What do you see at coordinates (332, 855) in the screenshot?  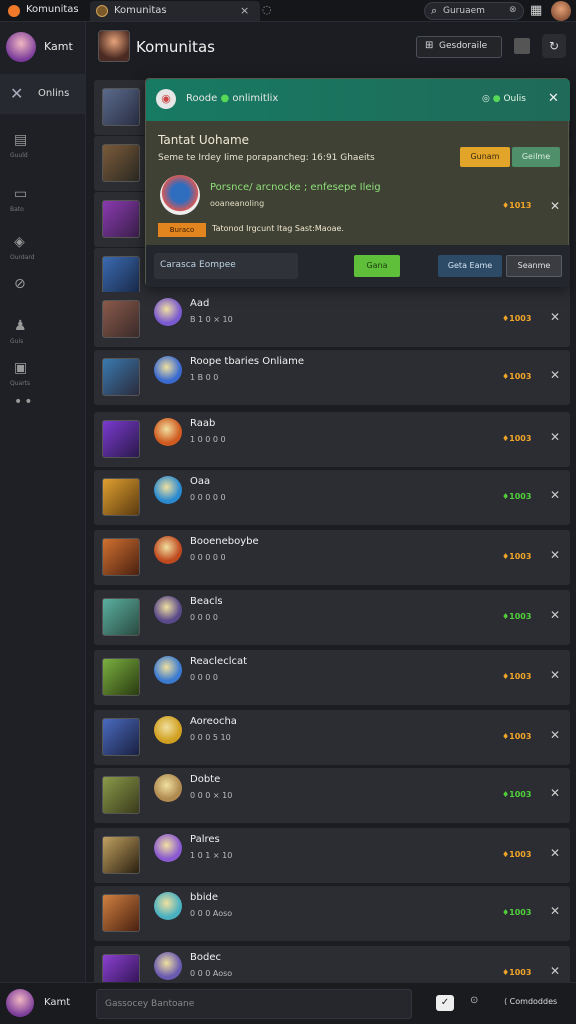 I see `list-item: Palres 1 0 1 × 10 ♦1003 ✕` at bounding box center [332, 855].